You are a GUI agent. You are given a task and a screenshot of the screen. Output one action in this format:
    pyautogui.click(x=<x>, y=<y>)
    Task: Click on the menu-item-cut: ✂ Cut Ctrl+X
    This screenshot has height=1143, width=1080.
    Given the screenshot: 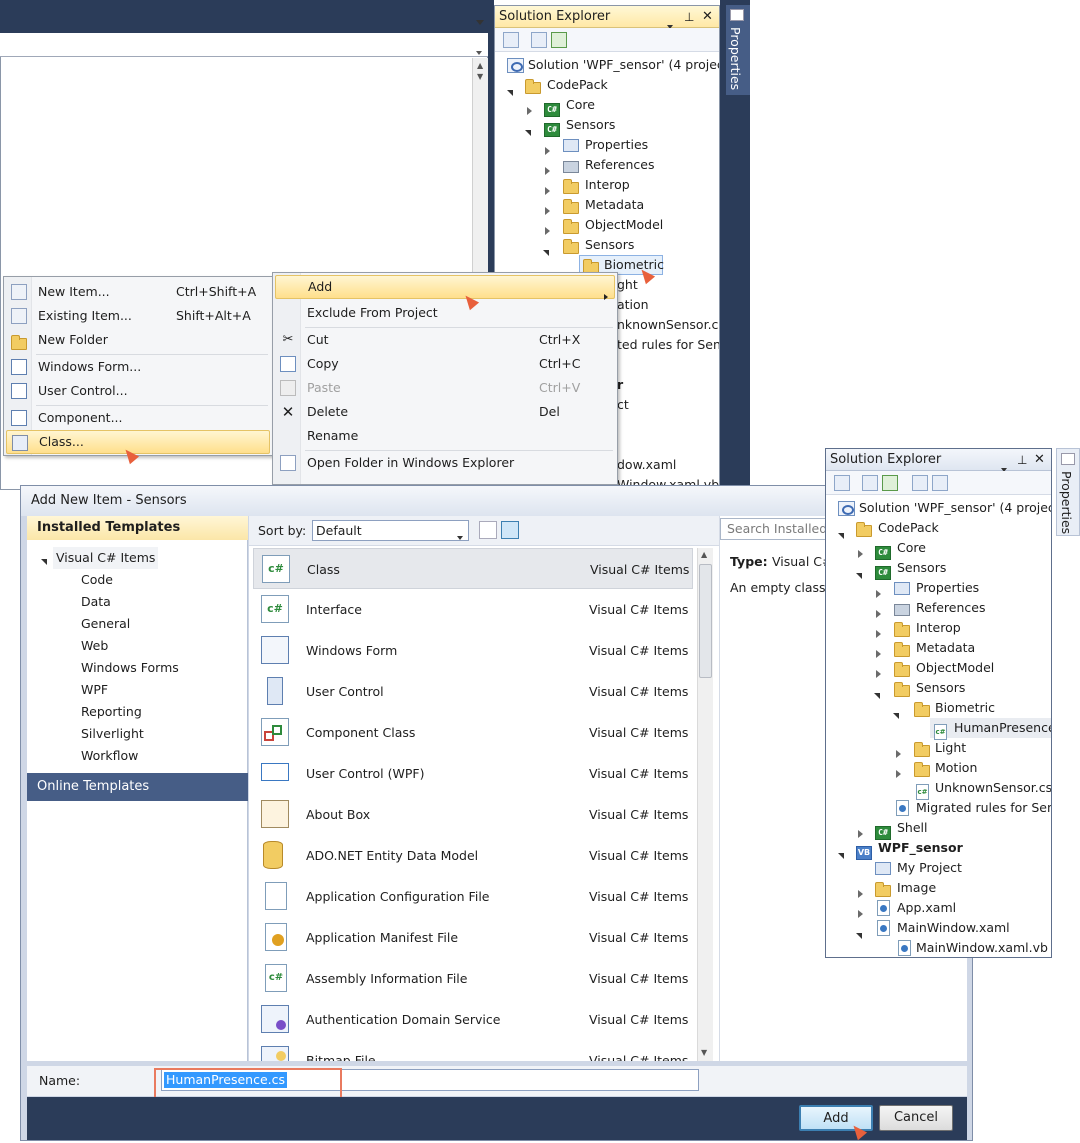 What is the action you would take?
    pyautogui.click(x=445, y=340)
    